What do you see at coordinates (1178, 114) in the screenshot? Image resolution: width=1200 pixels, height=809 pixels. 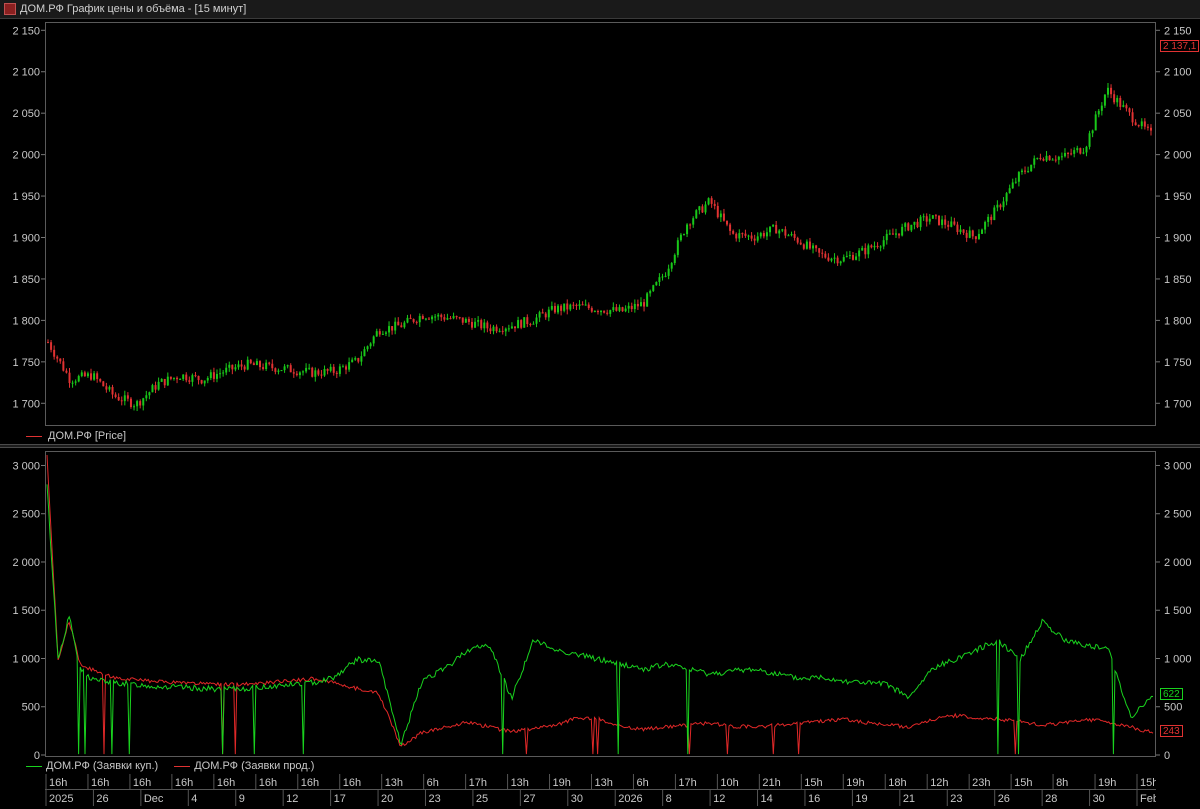 I see `price-y-tick-label: 2 050` at bounding box center [1178, 114].